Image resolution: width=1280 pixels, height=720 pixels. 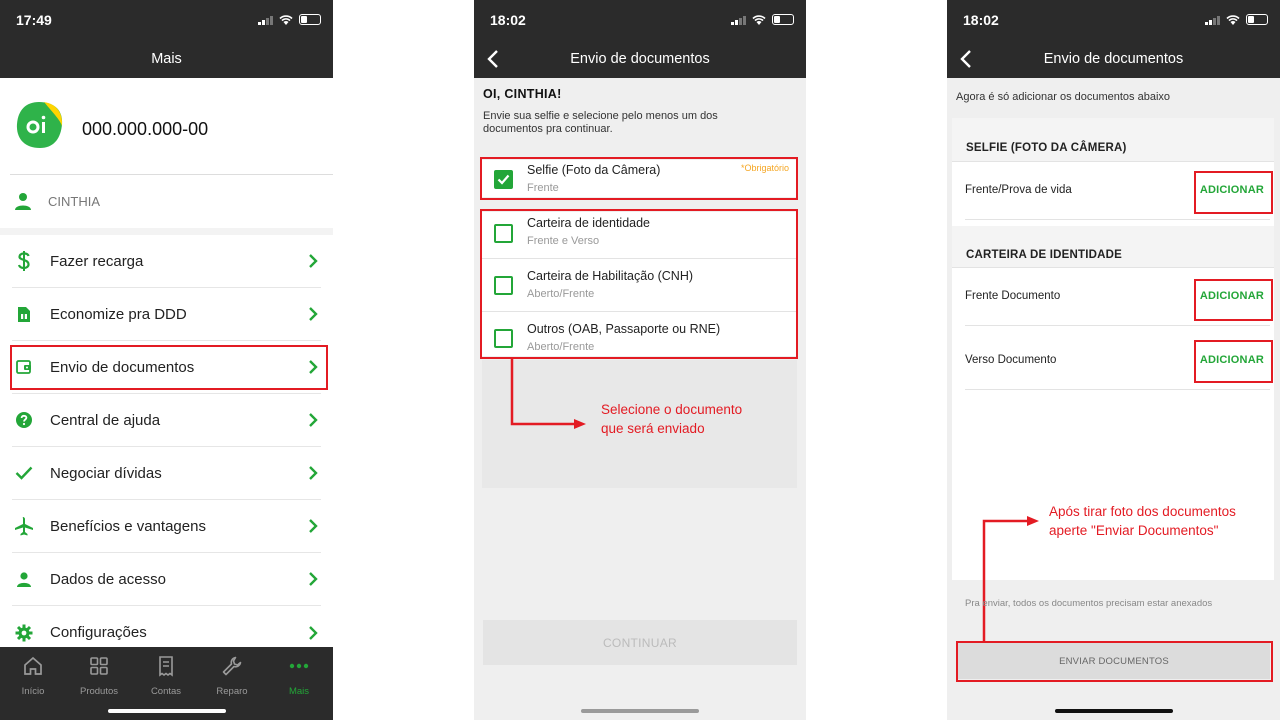 I want to click on nav-bar: Envio de documentos, so click(x=640, y=59).